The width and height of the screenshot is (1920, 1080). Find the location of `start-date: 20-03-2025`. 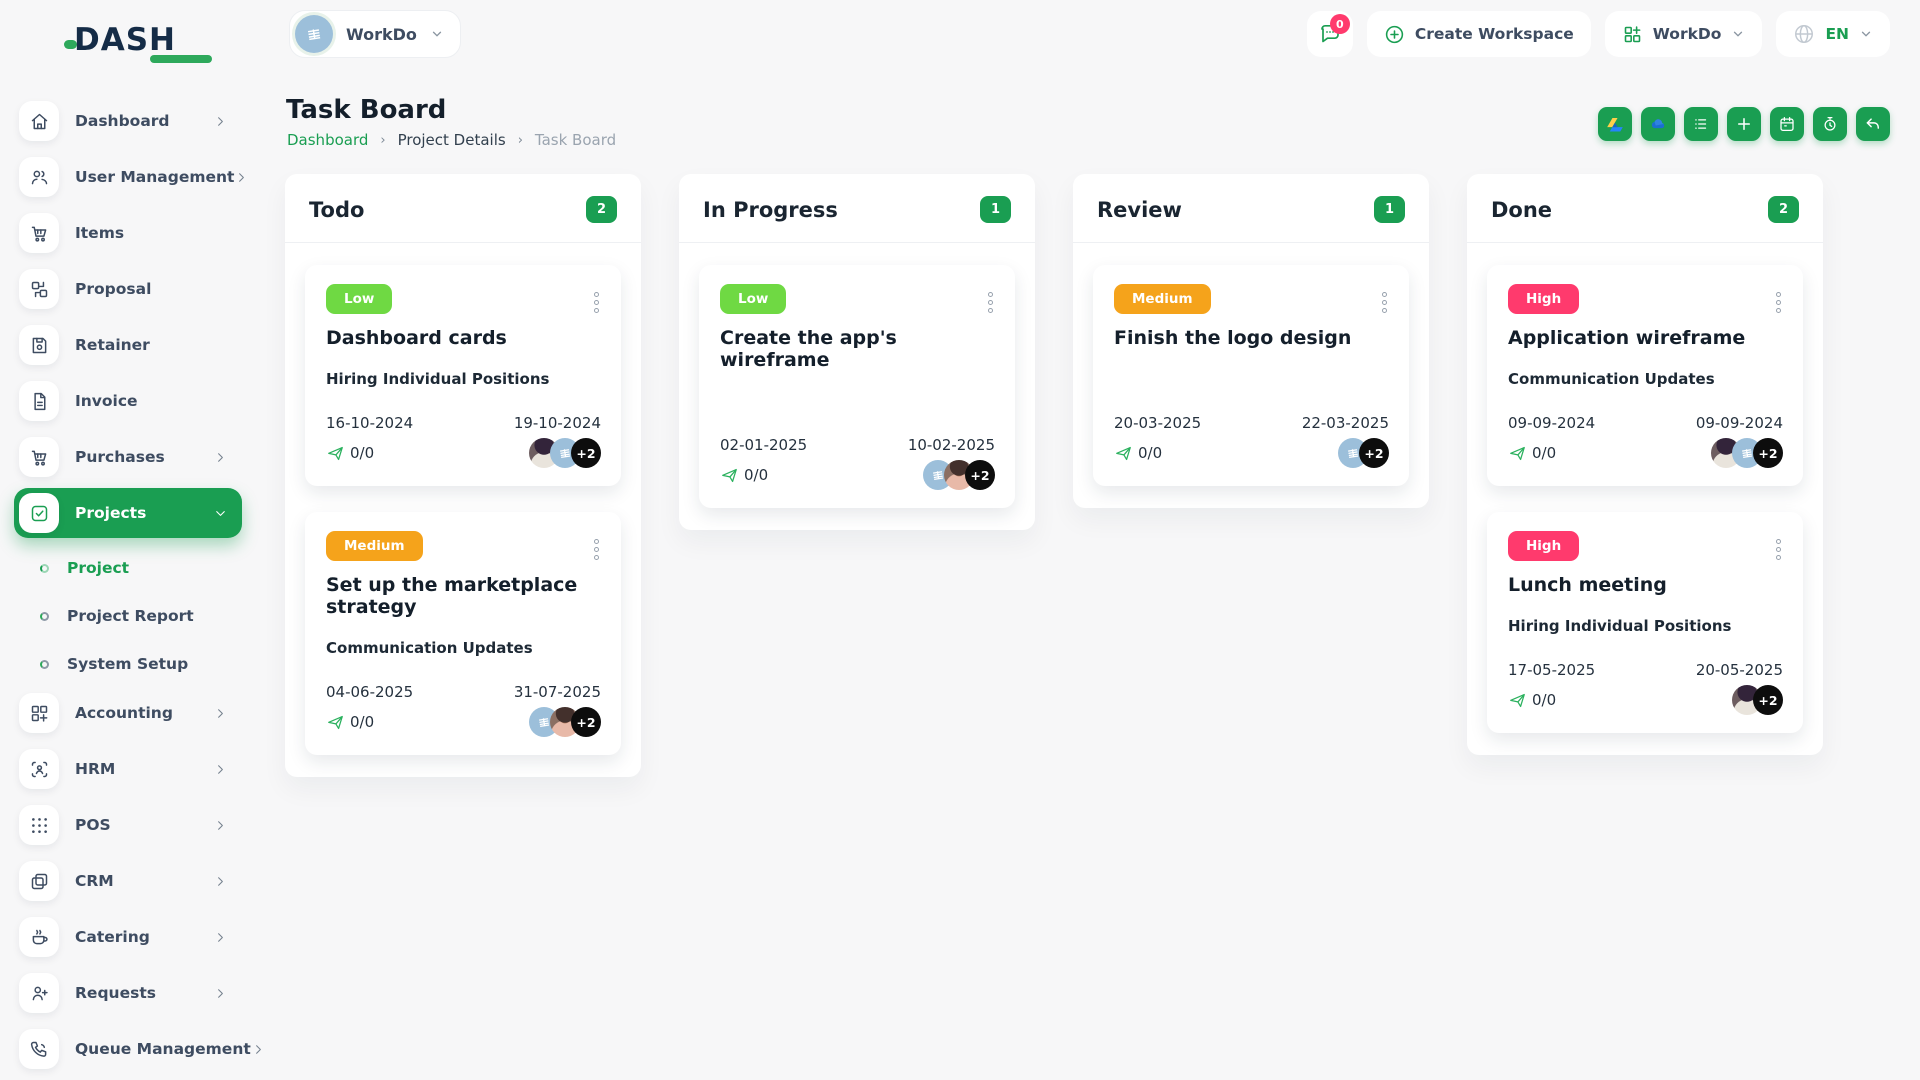

start-date: 20-03-2025 is located at coordinates (1158, 423).